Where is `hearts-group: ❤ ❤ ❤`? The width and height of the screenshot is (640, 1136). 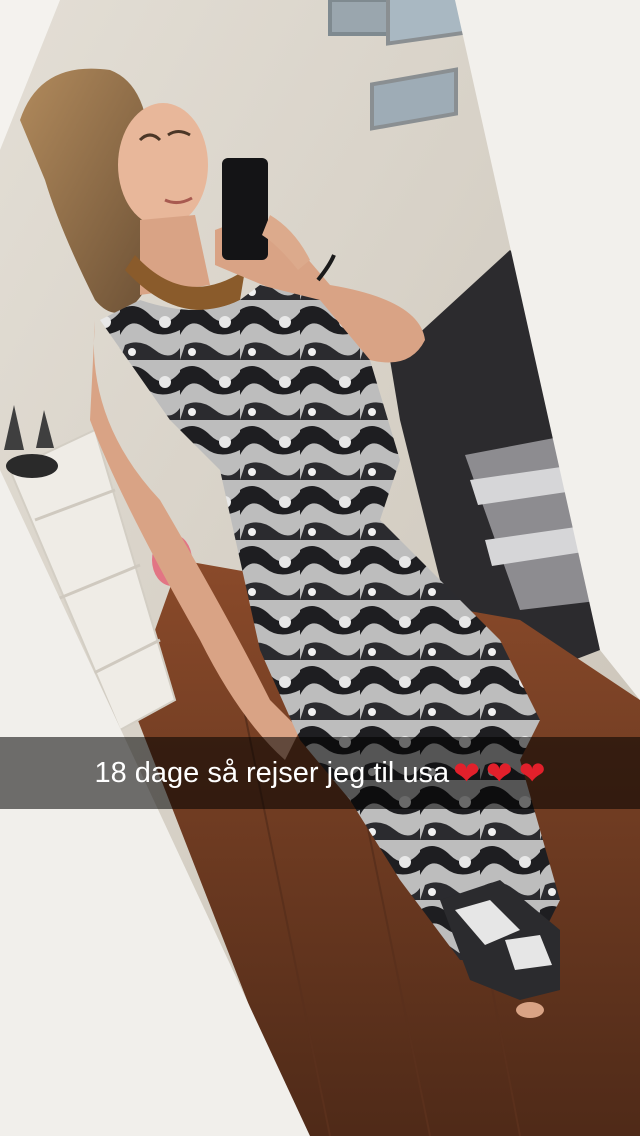 hearts-group: ❤ ❤ ❤ is located at coordinates (499, 773).